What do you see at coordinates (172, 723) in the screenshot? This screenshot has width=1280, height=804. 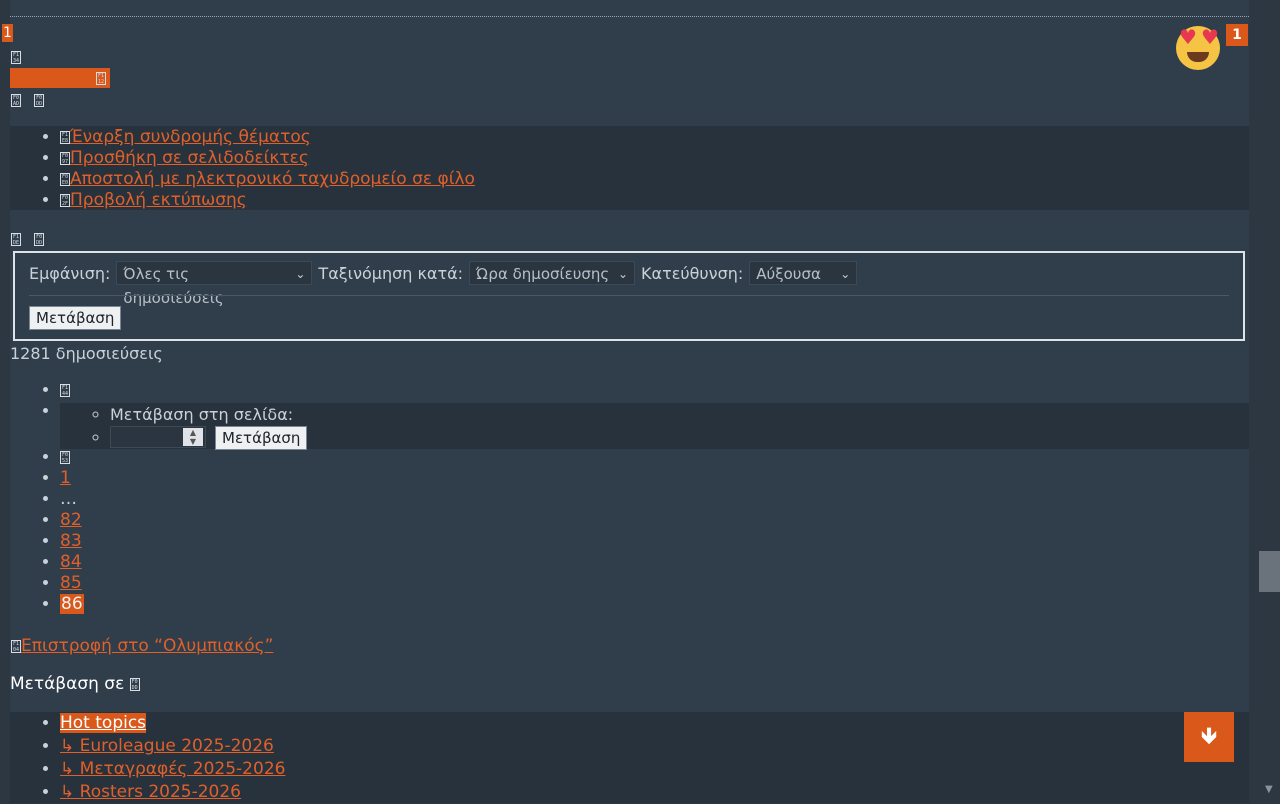 I see `list-item: Hot topics` at bounding box center [172, 723].